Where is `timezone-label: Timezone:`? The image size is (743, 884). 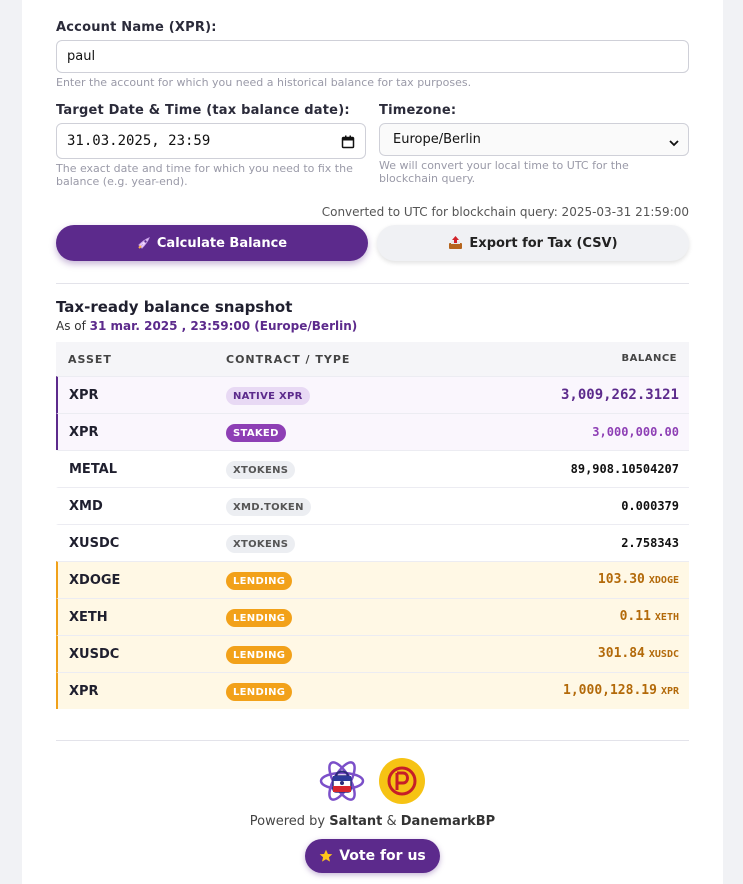
timezone-label: Timezone: is located at coordinates (418, 110).